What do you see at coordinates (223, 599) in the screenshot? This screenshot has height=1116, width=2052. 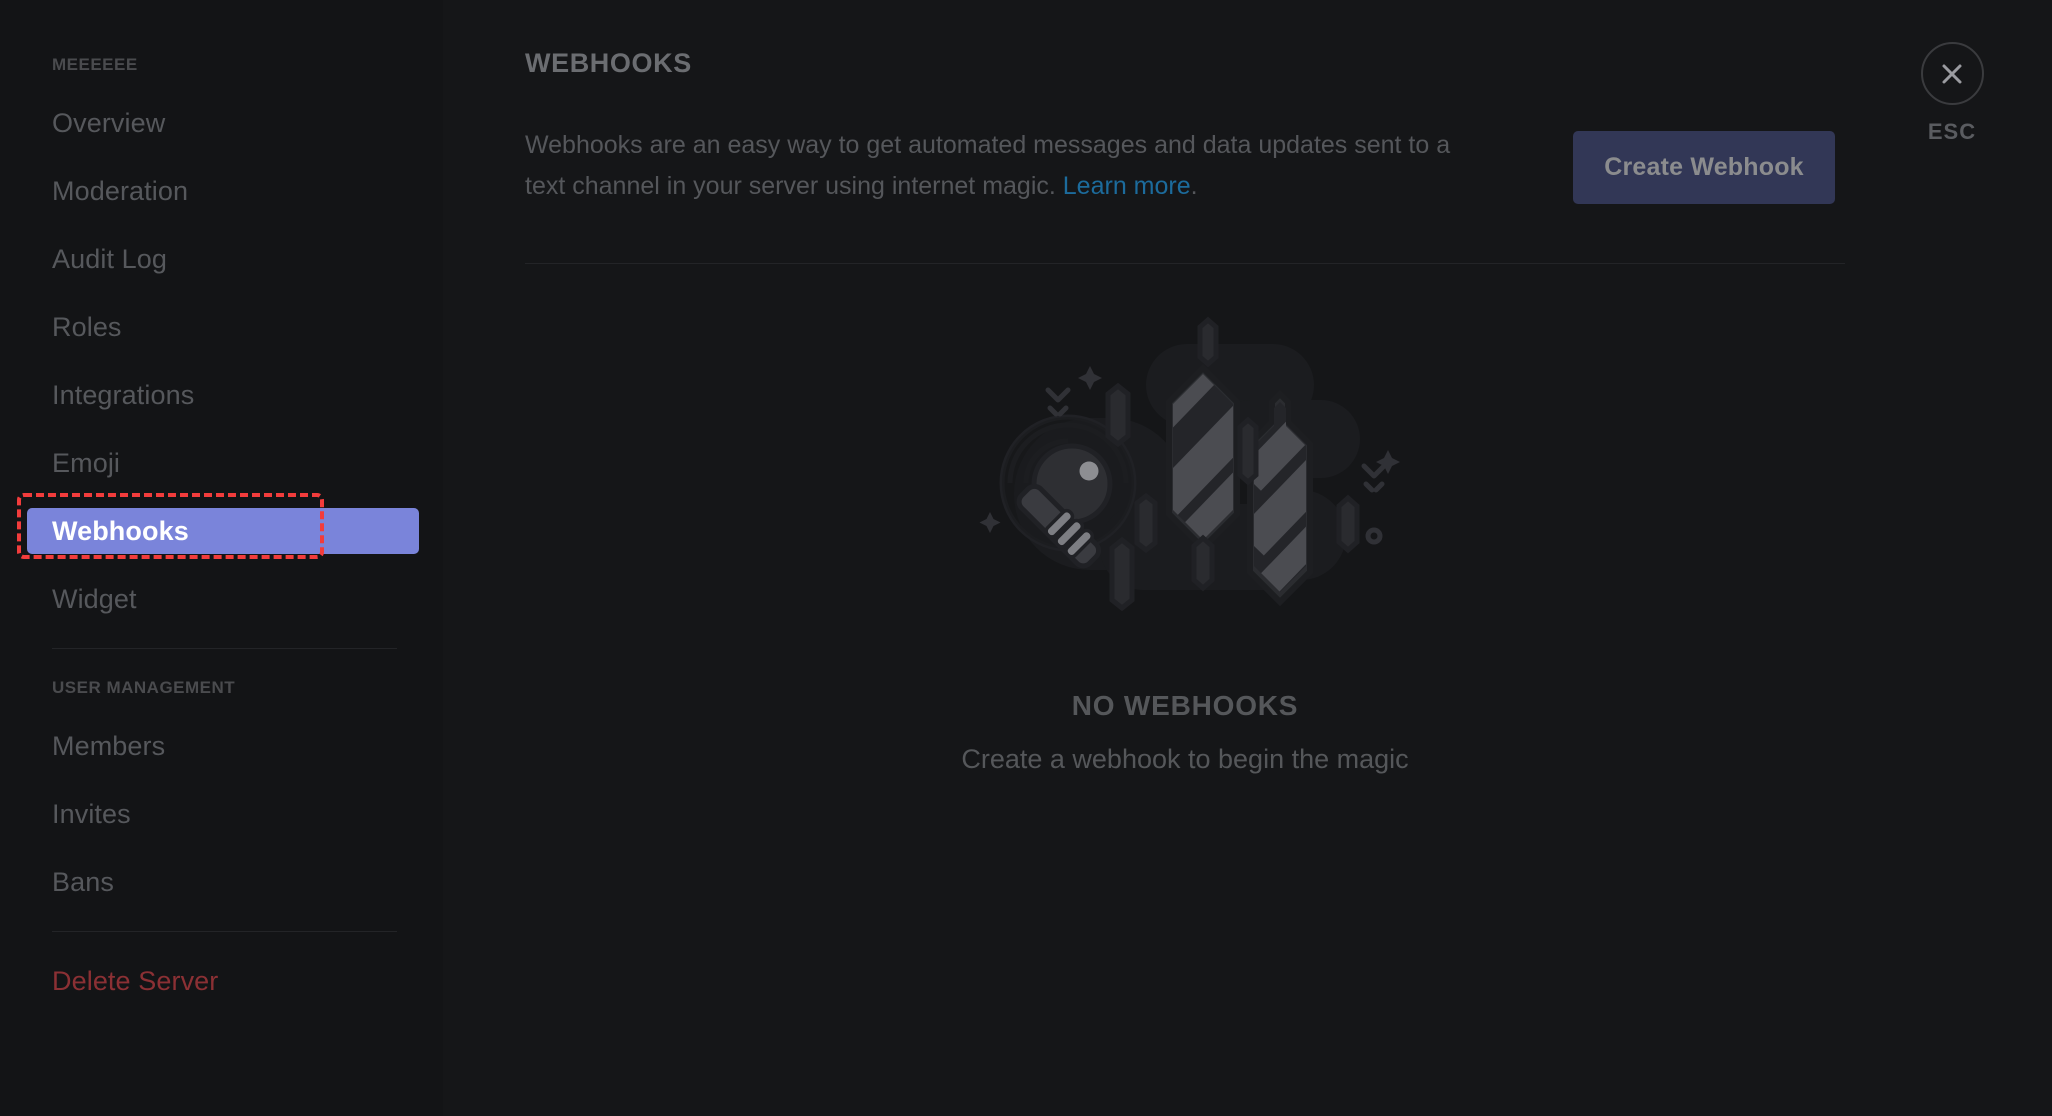 I see `sidebar-item-widget: Widget` at bounding box center [223, 599].